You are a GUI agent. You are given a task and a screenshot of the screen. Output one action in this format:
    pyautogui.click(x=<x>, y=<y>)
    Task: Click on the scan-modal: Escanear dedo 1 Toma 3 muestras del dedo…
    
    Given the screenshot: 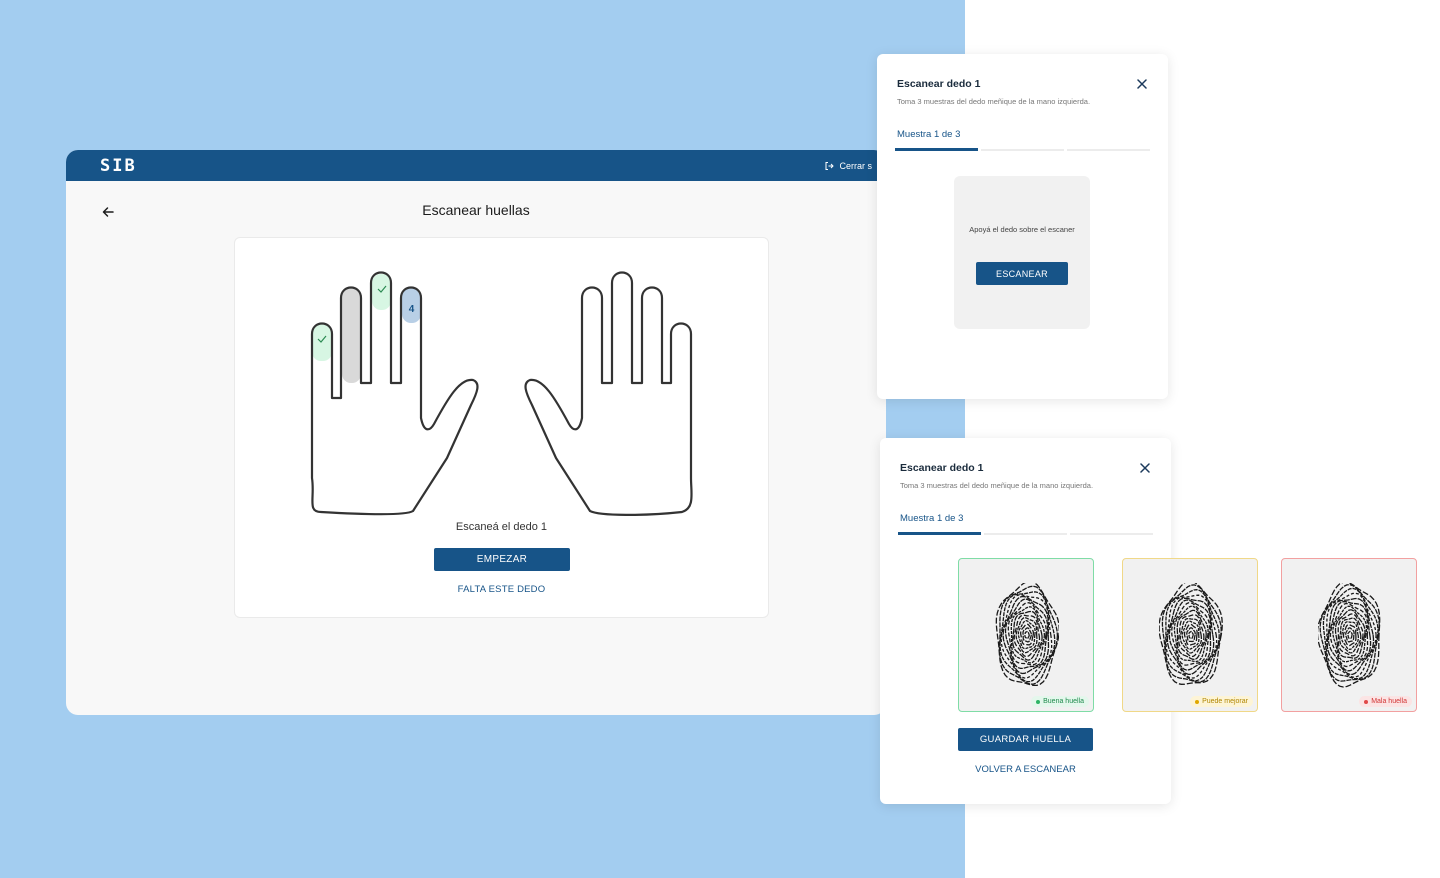 What is the action you would take?
    pyautogui.click(x=1022, y=226)
    